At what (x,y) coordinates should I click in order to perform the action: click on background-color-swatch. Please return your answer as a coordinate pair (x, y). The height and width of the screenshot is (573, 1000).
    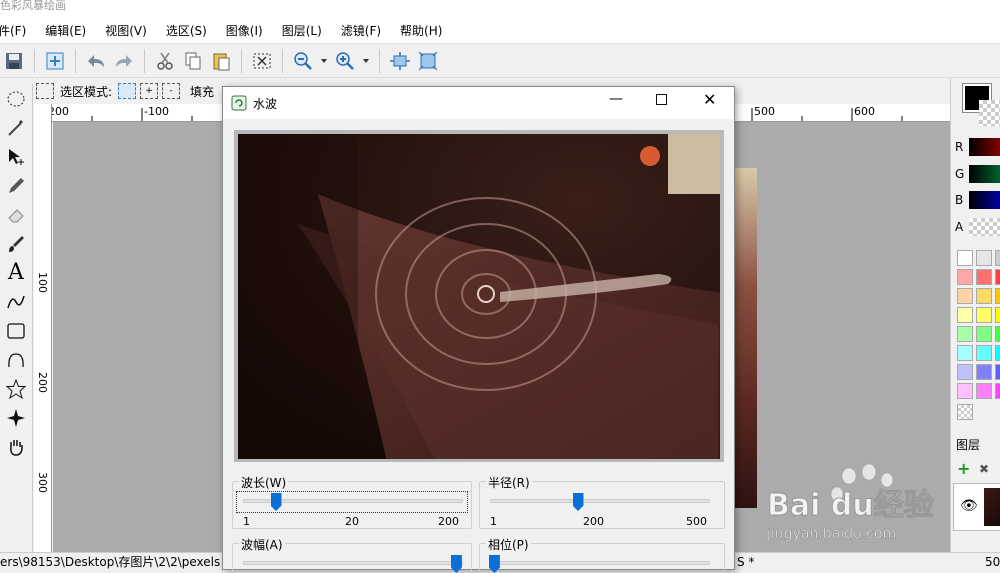
    Looking at the image, I should click on (989, 113).